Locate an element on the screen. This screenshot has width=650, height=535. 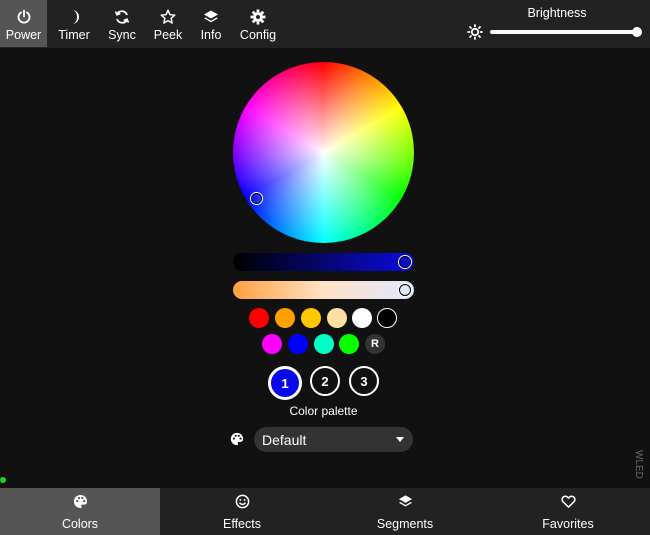
quick-color-red is located at coordinates (259, 318).